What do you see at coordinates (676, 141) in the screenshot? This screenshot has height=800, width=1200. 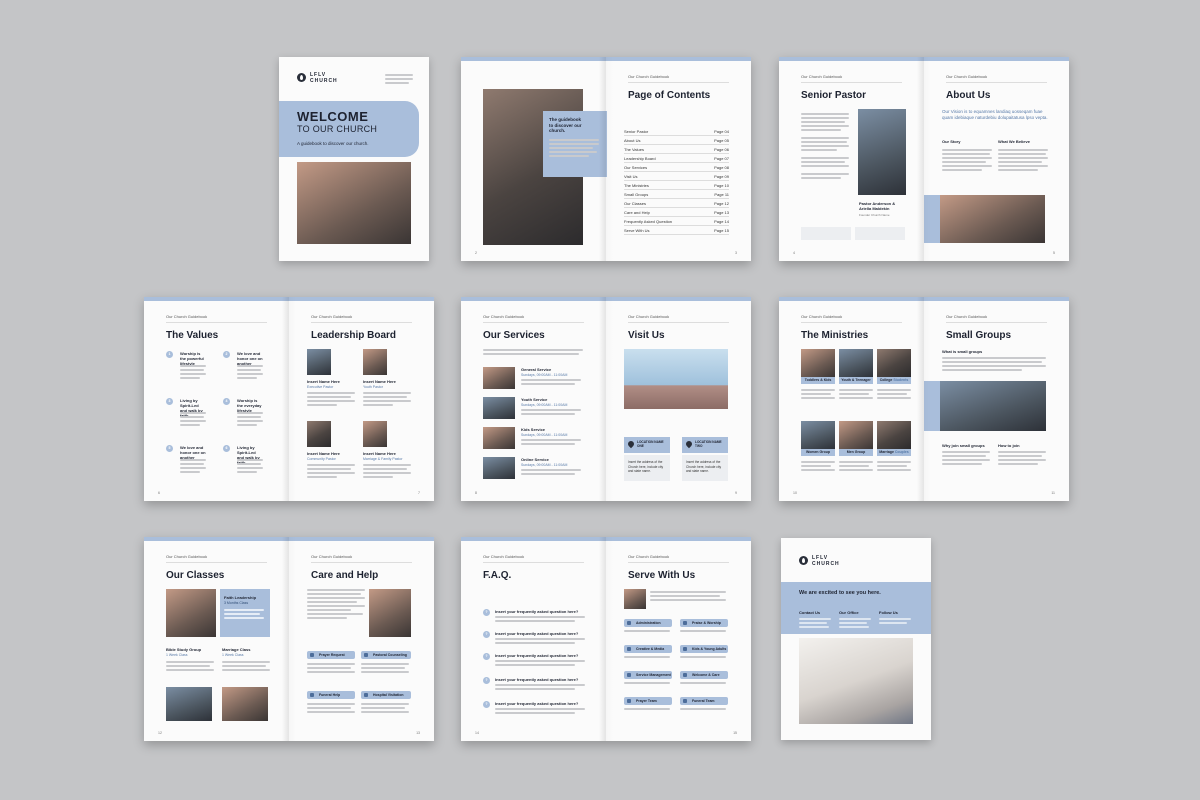 I see `toc-row: About Us Page 05` at bounding box center [676, 141].